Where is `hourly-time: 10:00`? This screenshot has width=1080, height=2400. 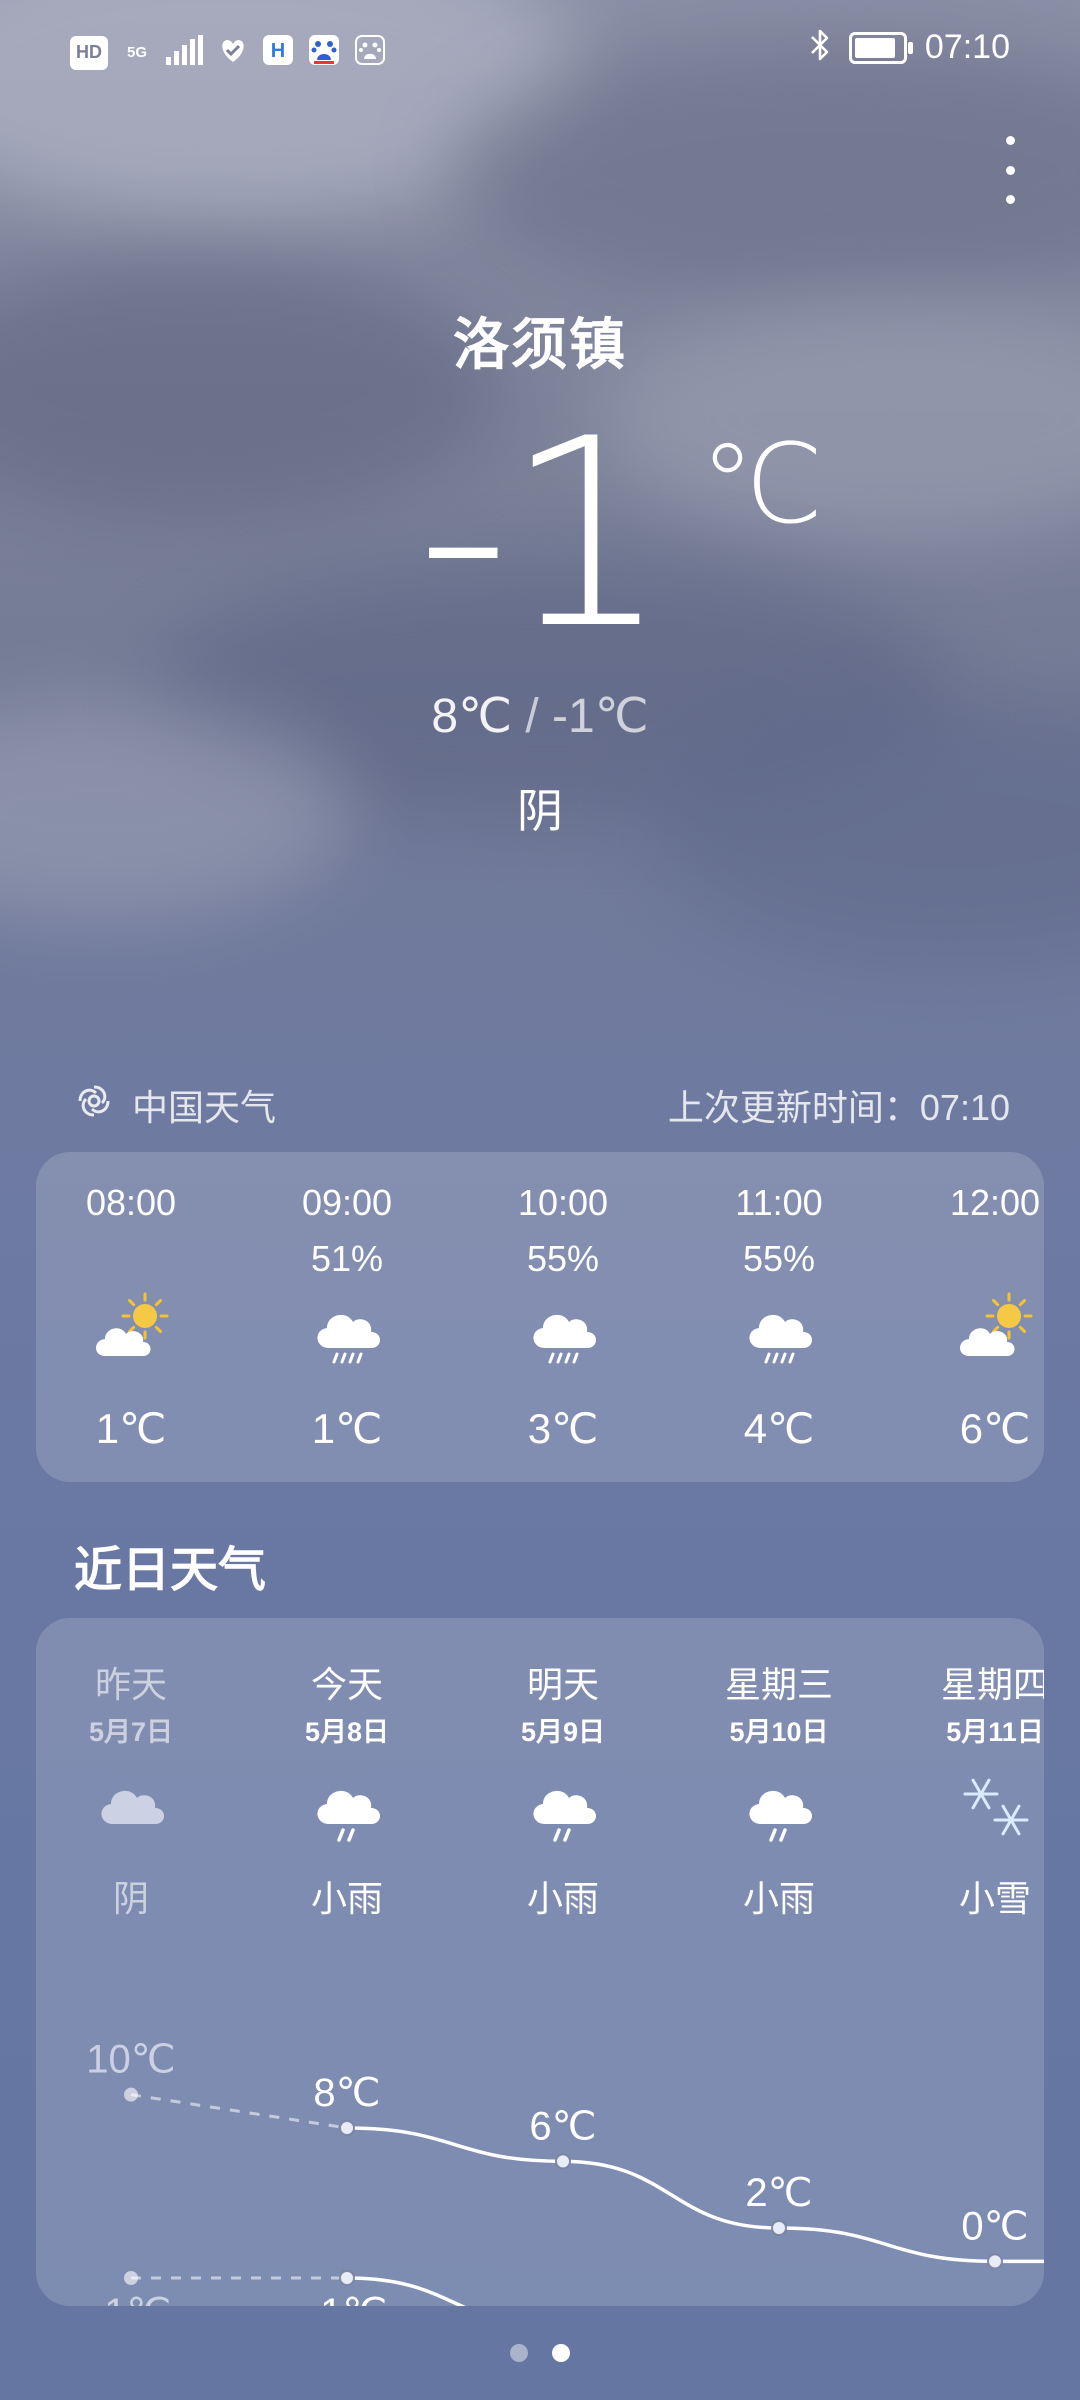 hourly-time: 10:00 is located at coordinates (563, 1202).